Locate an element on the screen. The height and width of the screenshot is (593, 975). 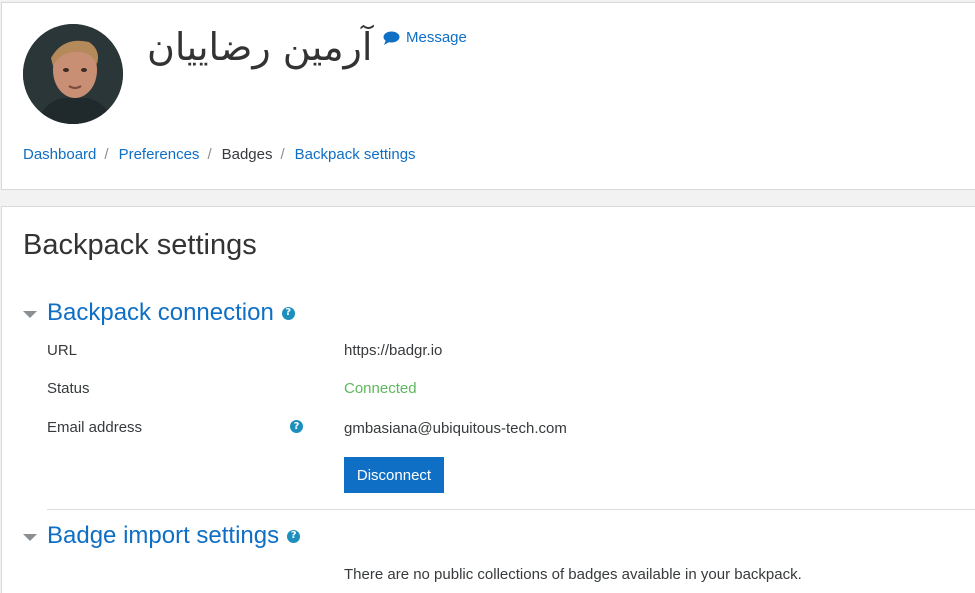
section-divider is located at coordinates (511, 509).